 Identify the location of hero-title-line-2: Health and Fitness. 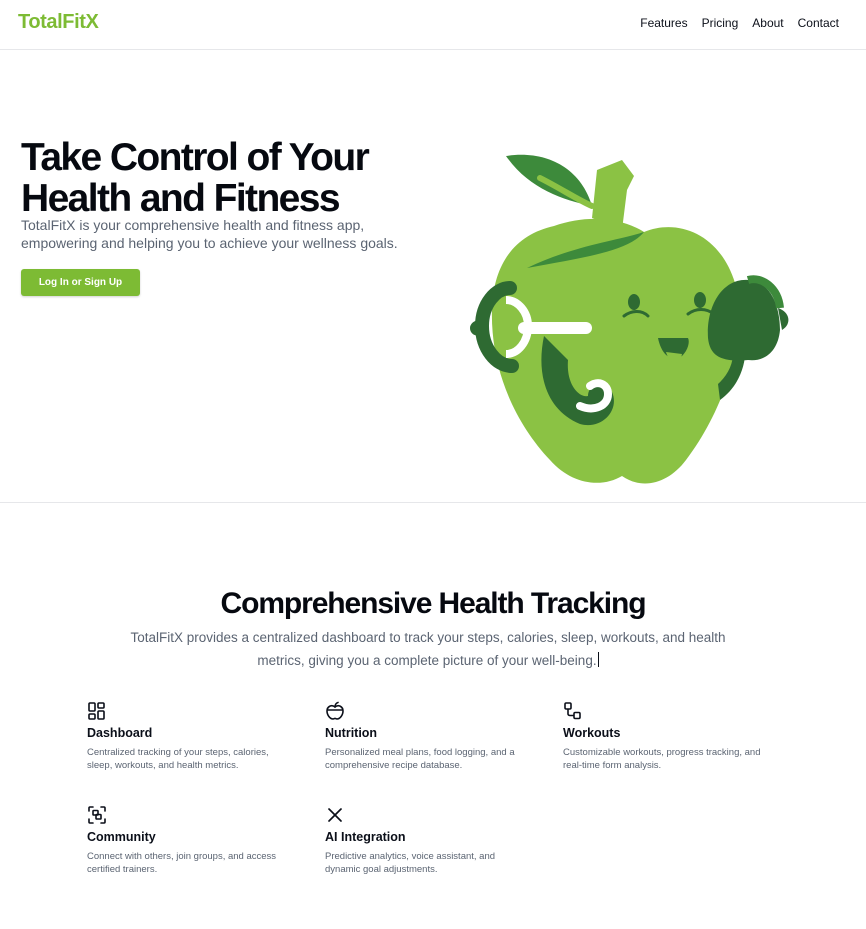
(181, 198).